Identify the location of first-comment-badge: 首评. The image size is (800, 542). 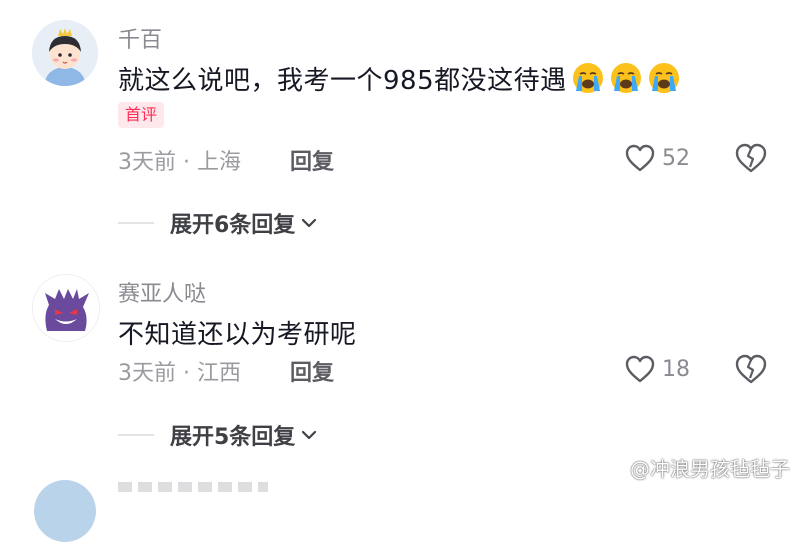
(141, 115).